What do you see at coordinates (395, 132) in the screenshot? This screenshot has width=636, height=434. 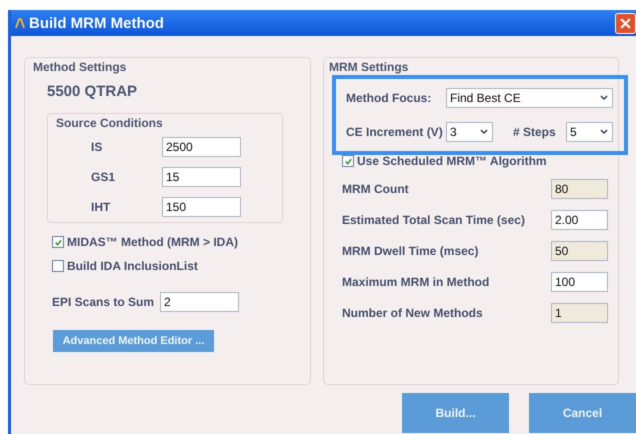 I see `field-label: CE Increment (V)` at bounding box center [395, 132].